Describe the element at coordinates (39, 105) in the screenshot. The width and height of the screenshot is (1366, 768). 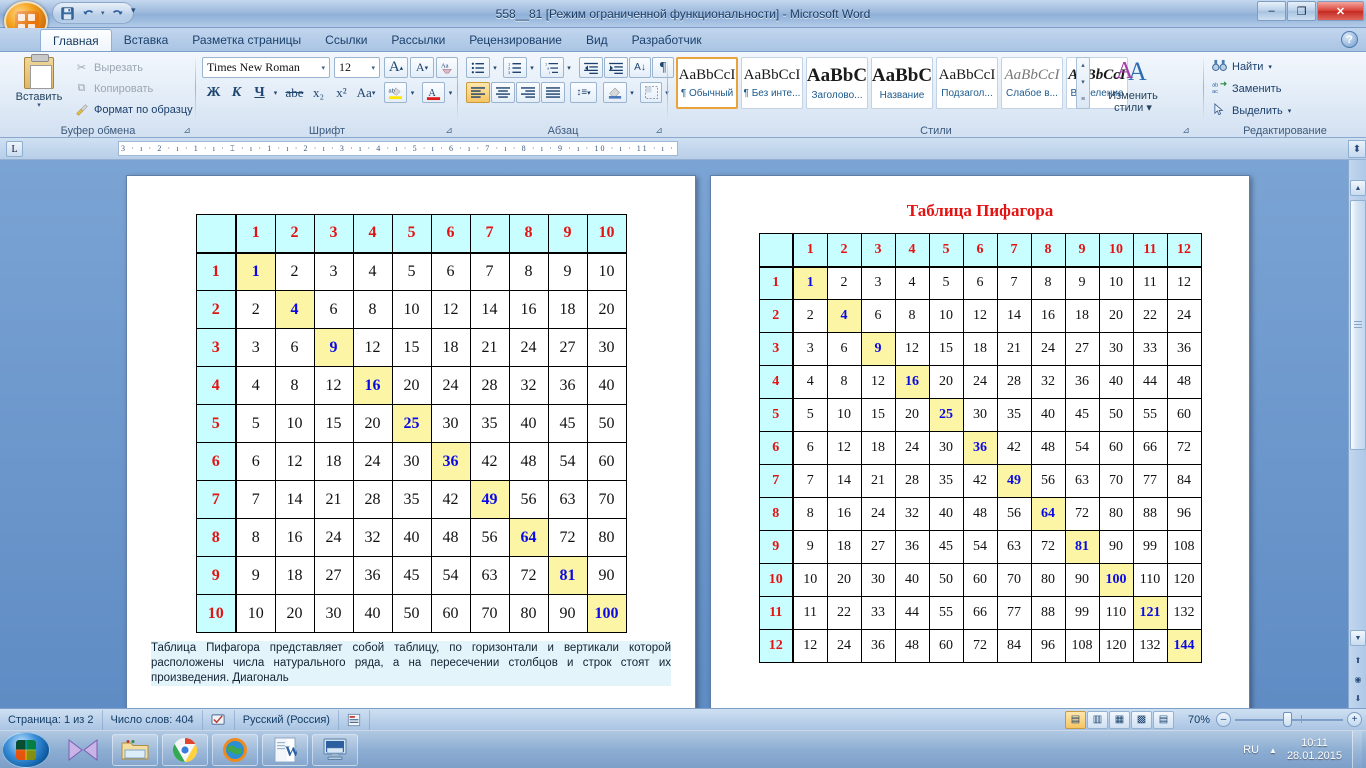
I see `paste-dropdown-caret: ▾` at that location.